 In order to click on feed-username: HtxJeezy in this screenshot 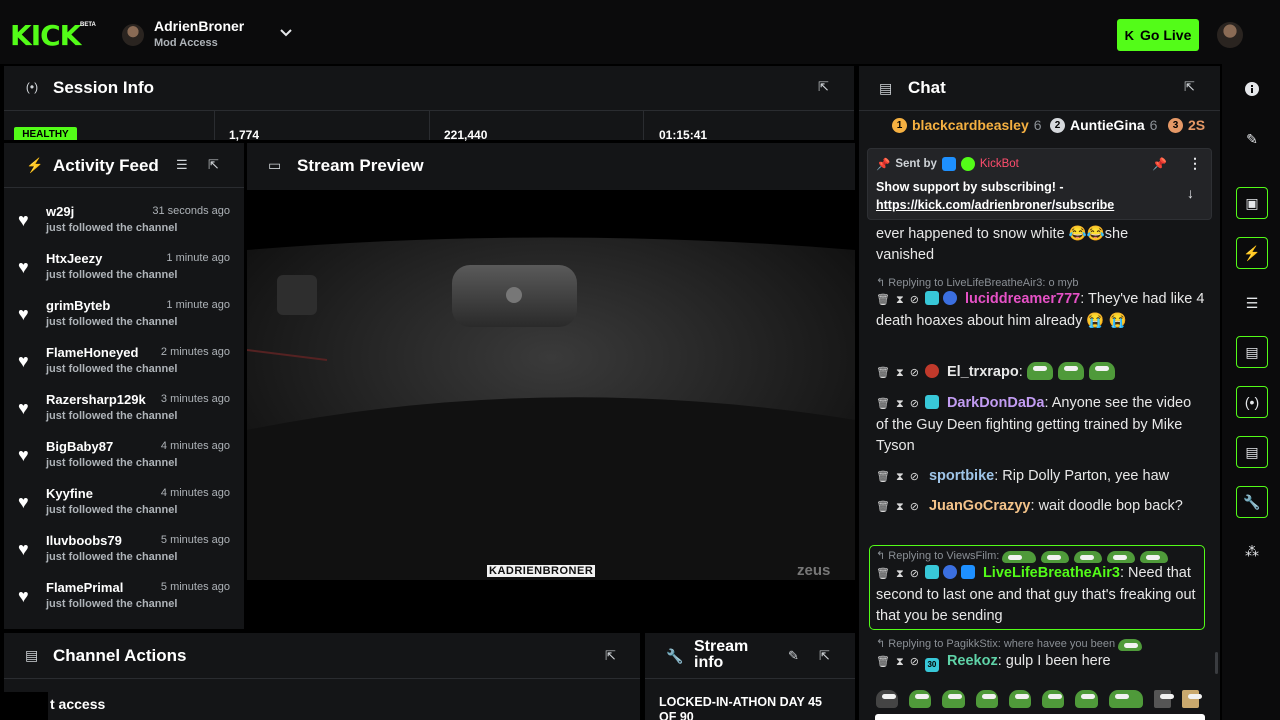, I will do `click(74, 258)`.